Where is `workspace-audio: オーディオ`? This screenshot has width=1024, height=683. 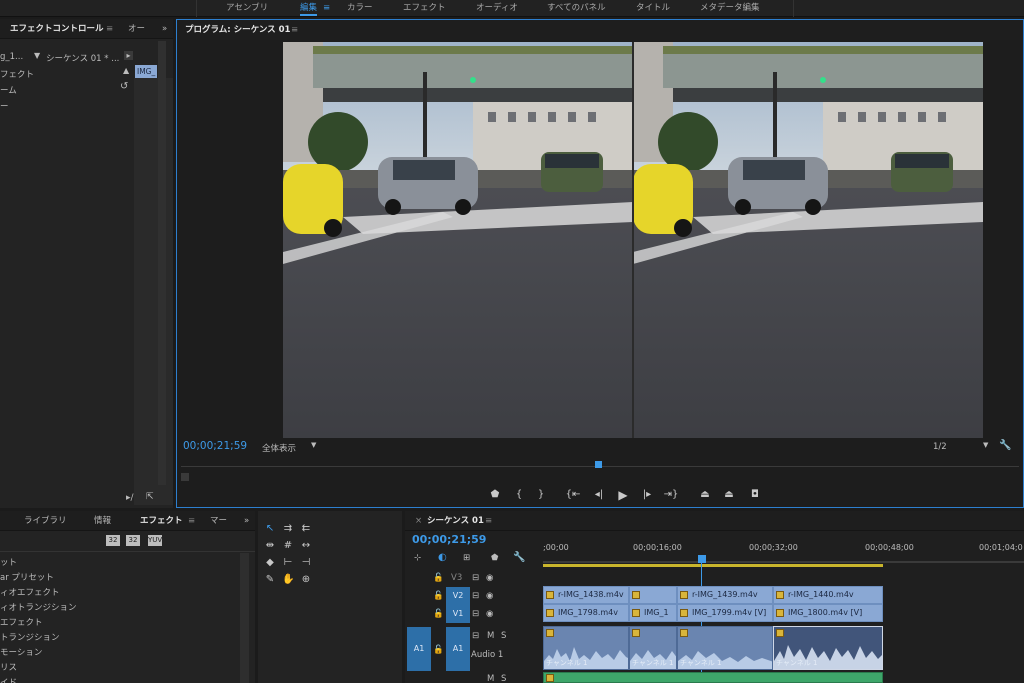
workspace-audio: オーディオ is located at coordinates (497, 8).